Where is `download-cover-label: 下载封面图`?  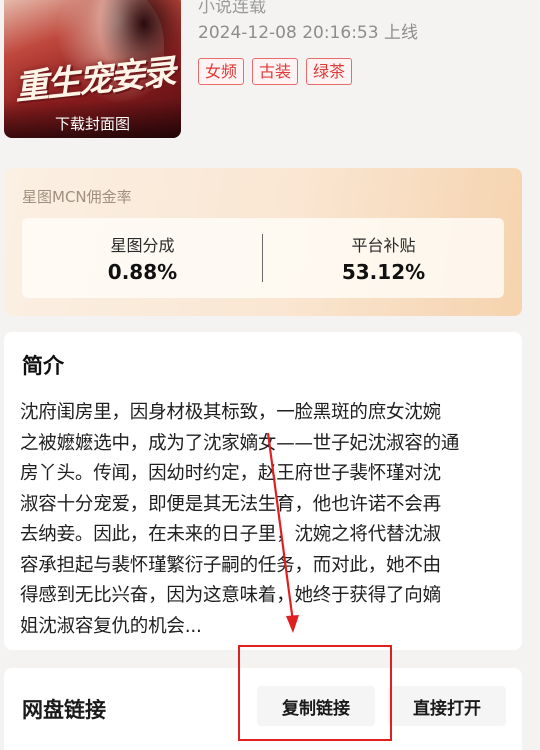 download-cover-label: 下载封面图 is located at coordinates (92, 123).